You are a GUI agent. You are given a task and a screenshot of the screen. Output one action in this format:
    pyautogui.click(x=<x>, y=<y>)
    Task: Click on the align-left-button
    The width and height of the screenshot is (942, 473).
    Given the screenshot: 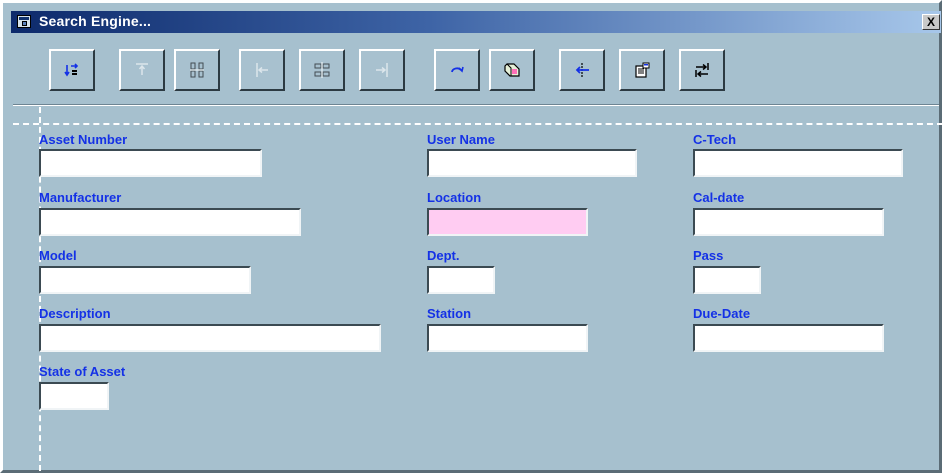 What is the action you would take?
    pyautogui.click(x=262, y=70)
    